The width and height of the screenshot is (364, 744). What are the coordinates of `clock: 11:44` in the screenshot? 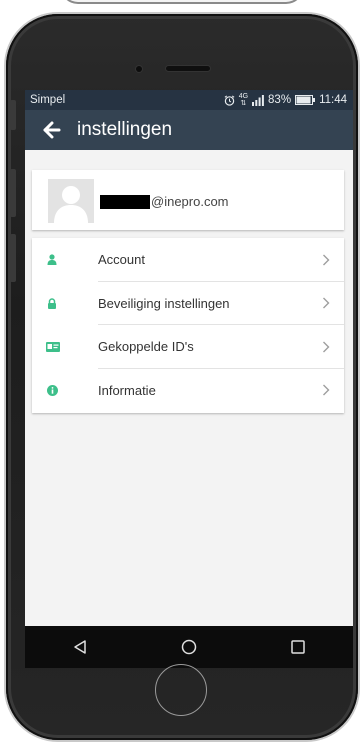 It's located at (333, 100).